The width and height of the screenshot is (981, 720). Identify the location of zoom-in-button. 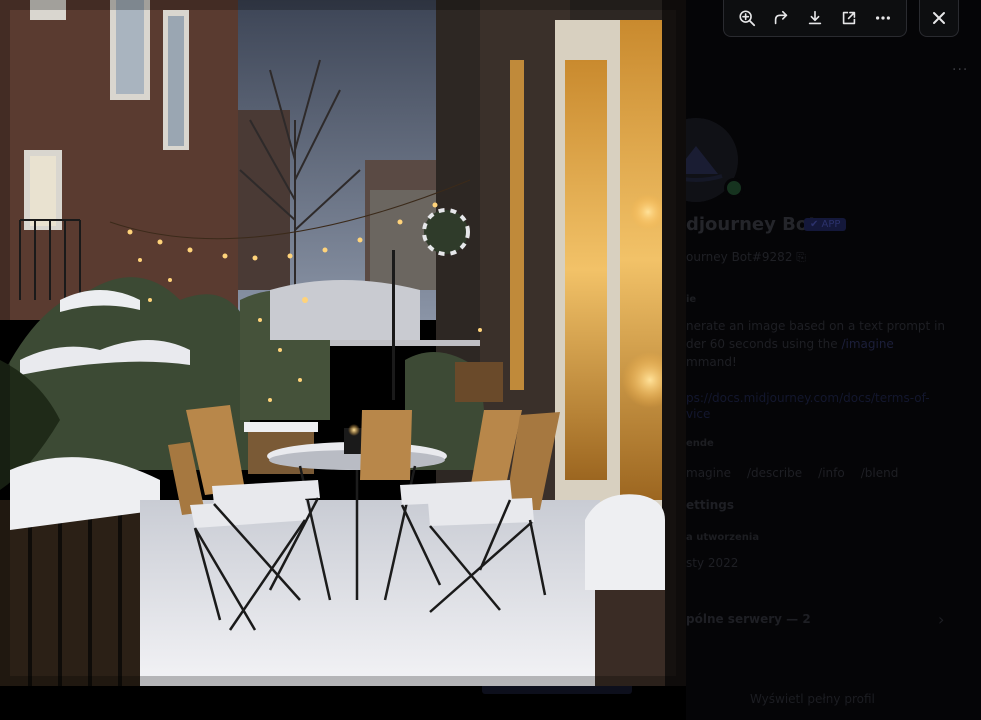
(747, 18).